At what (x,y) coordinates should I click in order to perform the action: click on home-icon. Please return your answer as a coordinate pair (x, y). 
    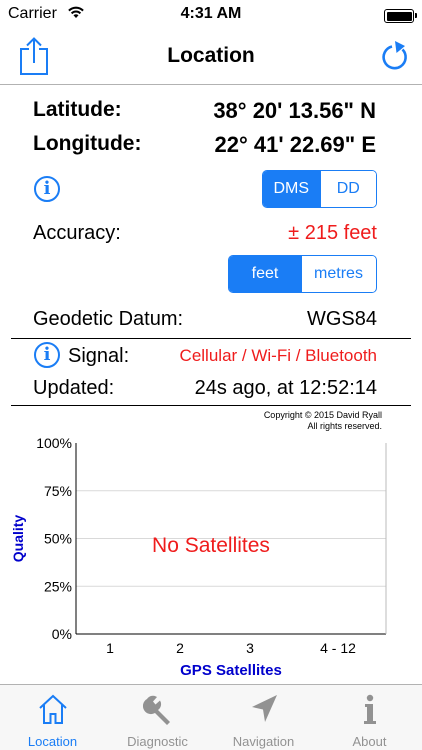
    Looking at the image, I should click on (53, 709).